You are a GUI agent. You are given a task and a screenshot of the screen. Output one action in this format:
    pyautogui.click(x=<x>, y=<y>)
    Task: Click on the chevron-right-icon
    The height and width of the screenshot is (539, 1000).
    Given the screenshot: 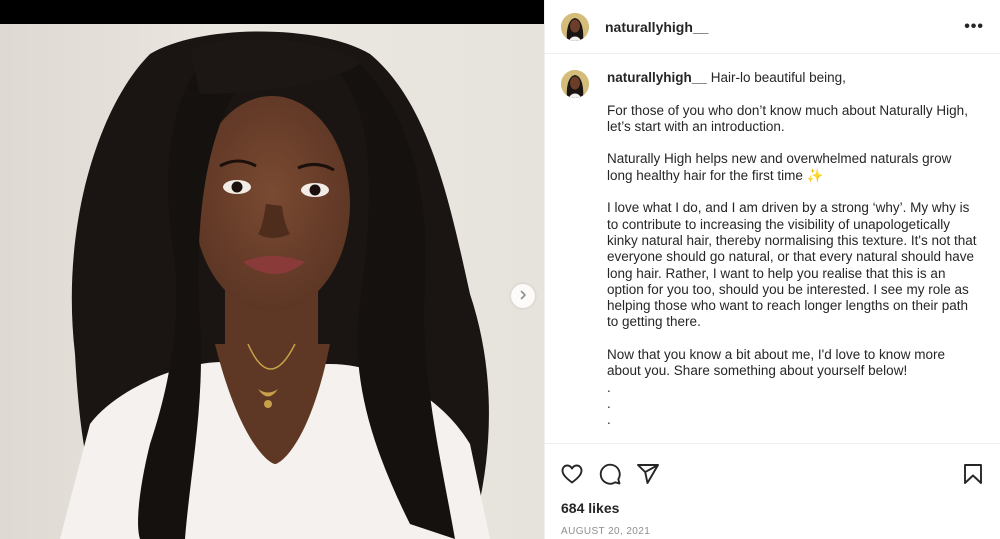 What is the action you would take?
    pyautogui.click(x=523, y=296)
    